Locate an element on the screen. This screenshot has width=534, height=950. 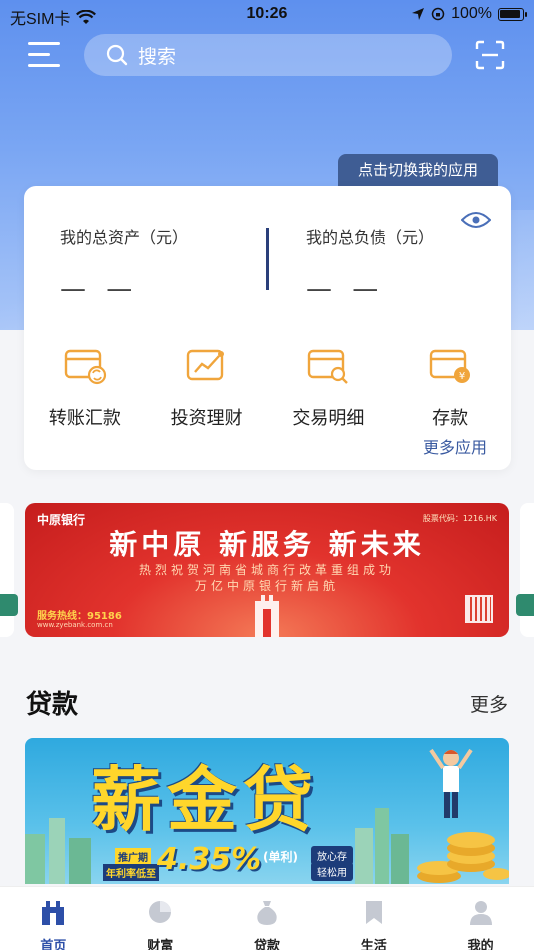
loan-more-link: 更多 is located at coordinates (489, 703).